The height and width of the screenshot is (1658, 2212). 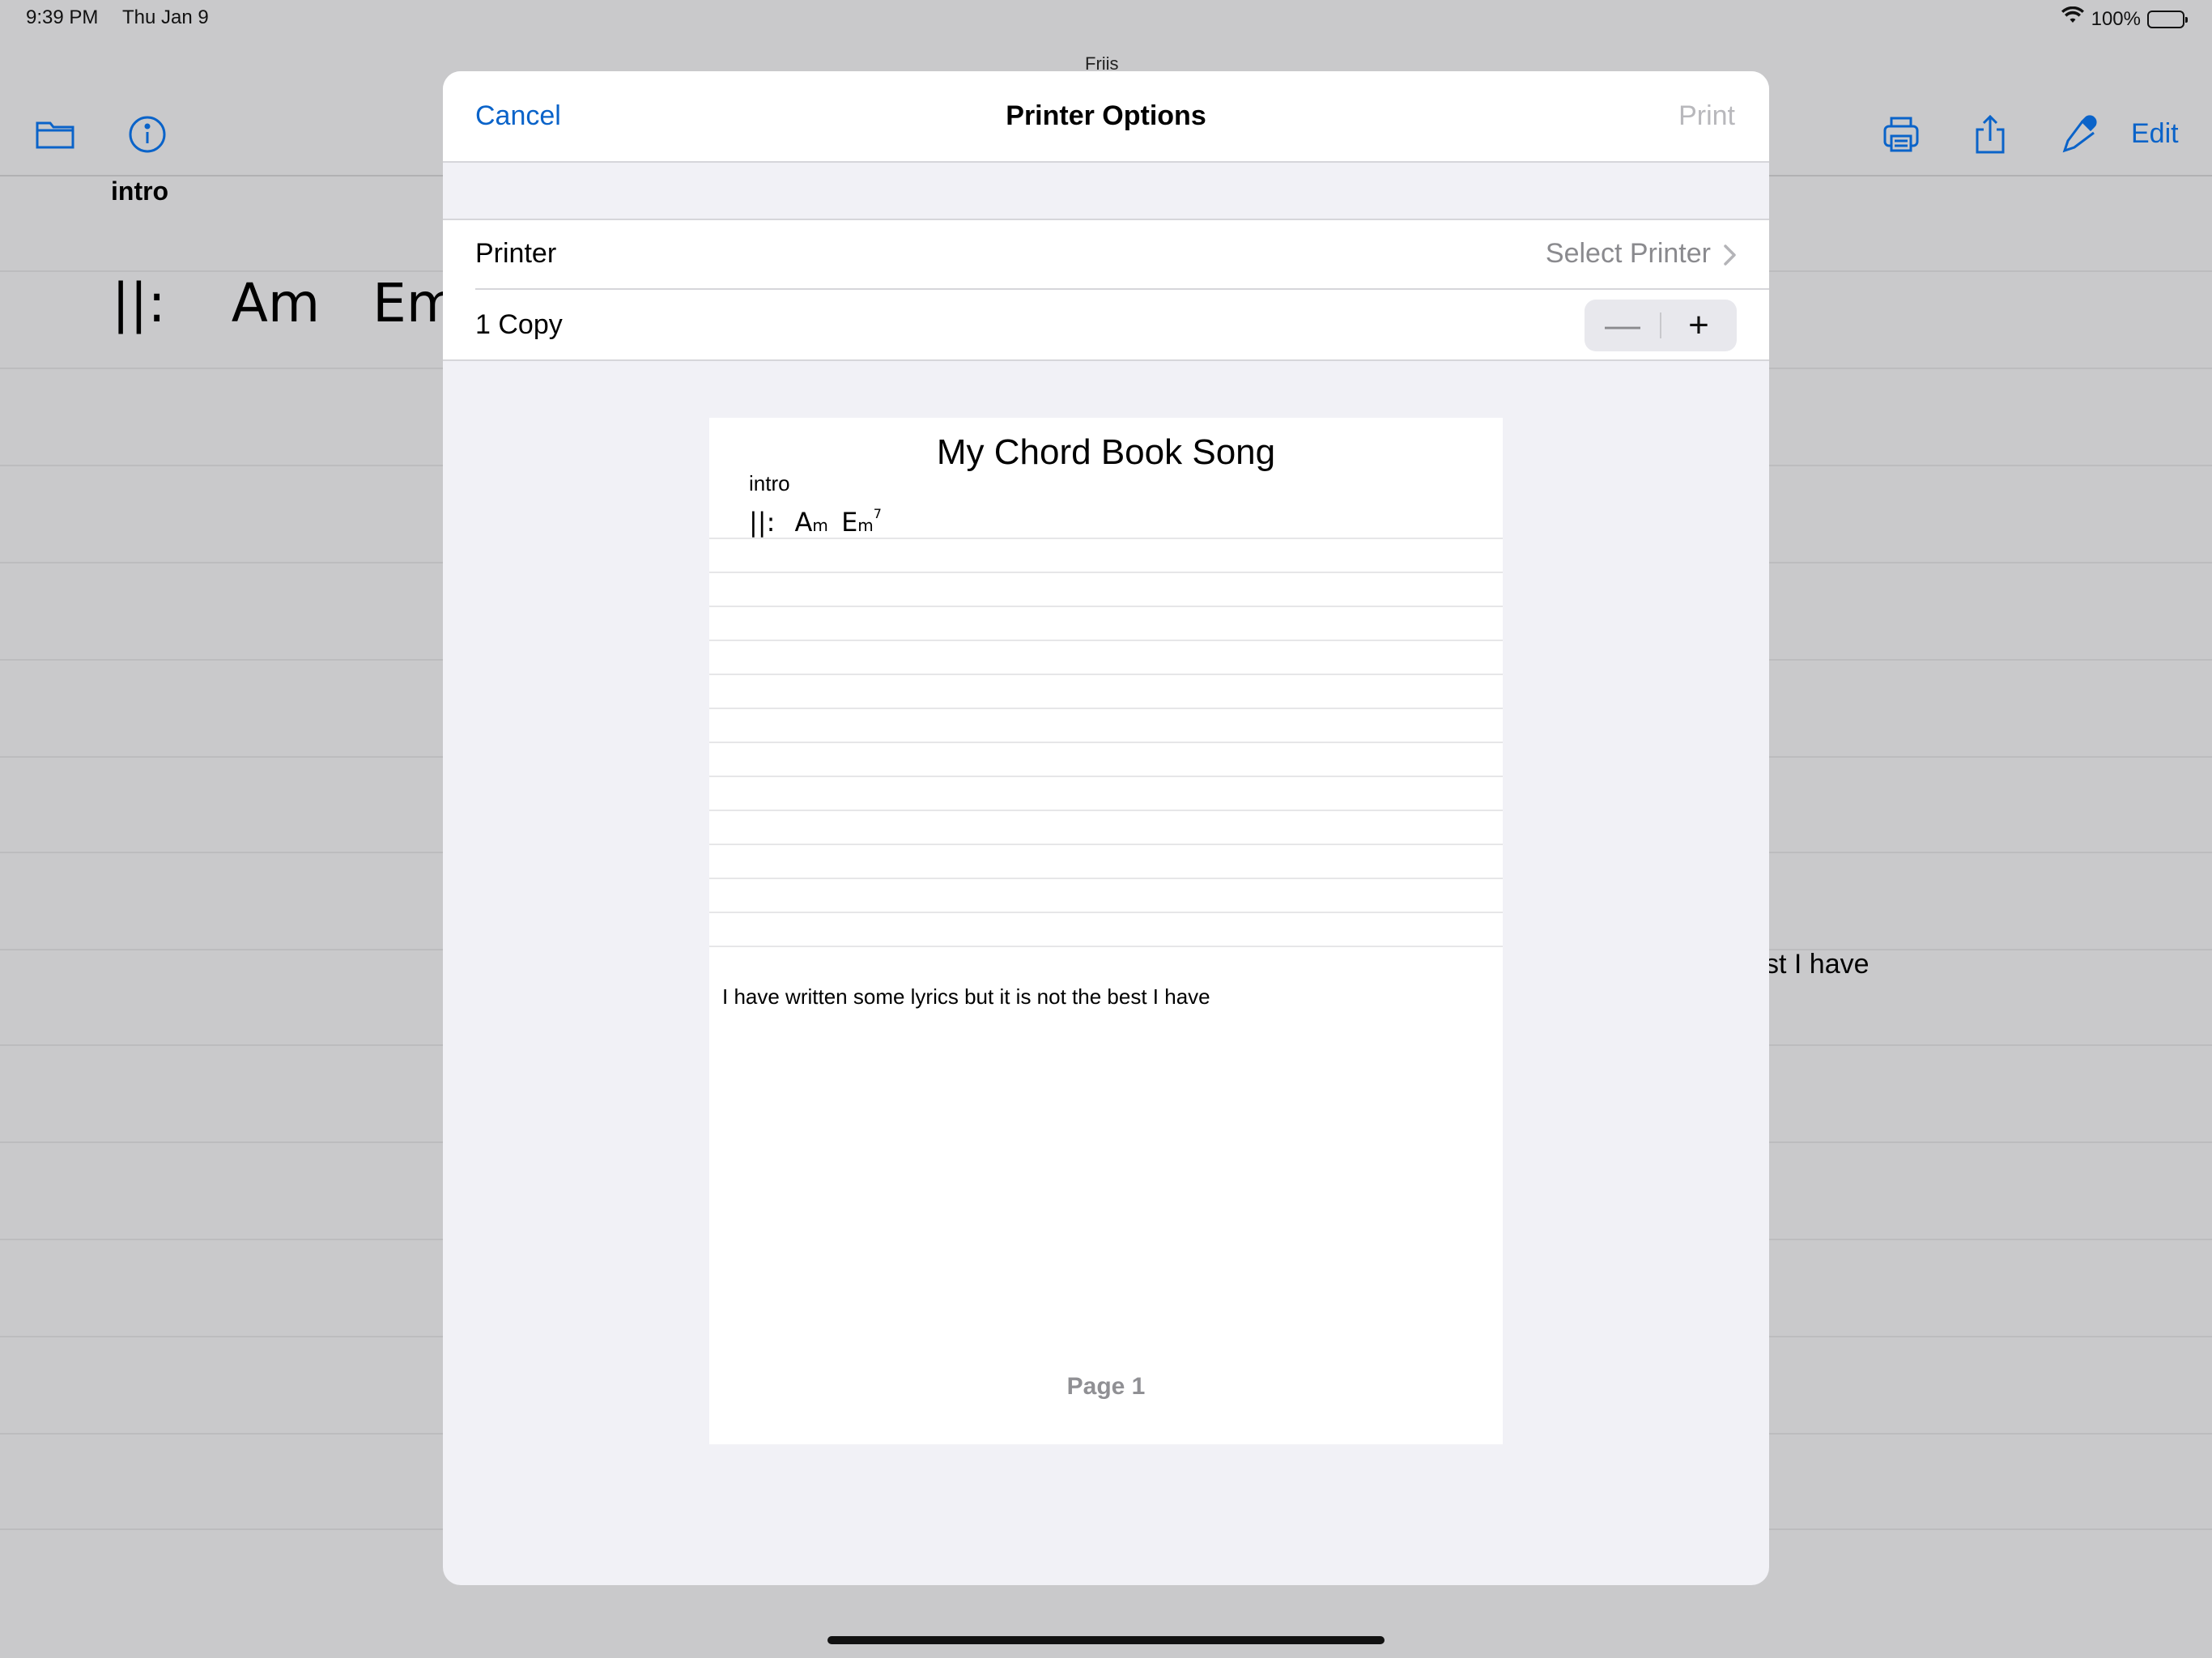 What do you see at coordinates (1122, 255) in the screenshot?
I see `printer-row: Printer Select Printer` at bounding box center [1122, 255].